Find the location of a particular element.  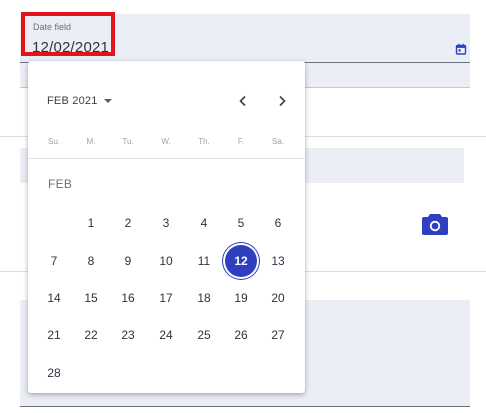

day-cell: 7 is located at coordinates (54, 261).